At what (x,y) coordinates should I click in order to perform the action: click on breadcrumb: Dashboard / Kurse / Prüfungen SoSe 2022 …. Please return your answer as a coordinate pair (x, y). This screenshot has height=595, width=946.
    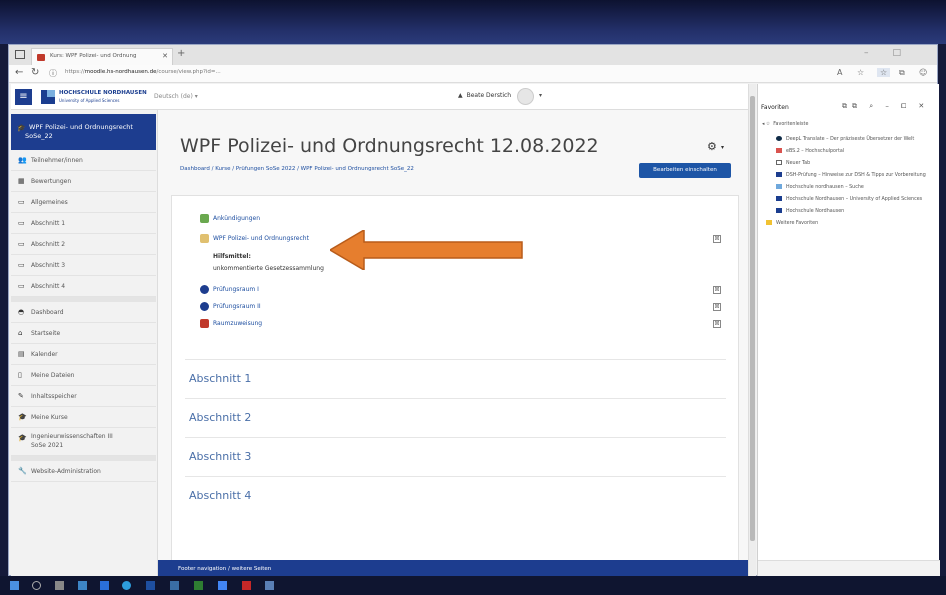
    Looking at the image, I should click on (297, 169).